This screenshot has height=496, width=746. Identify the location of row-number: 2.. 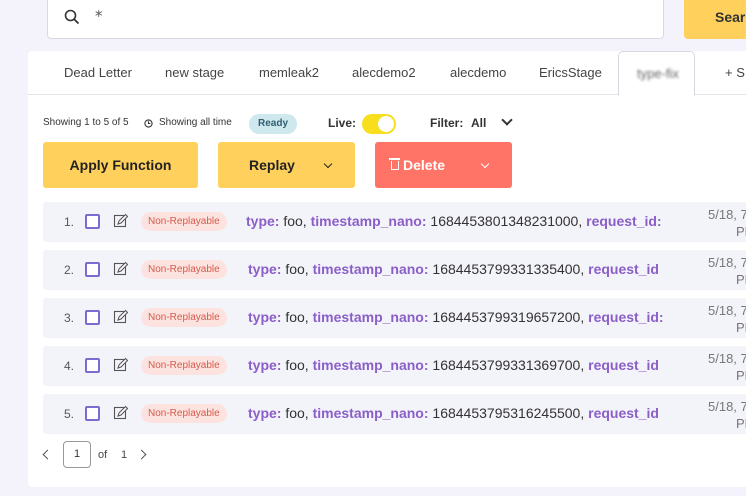
(69, 270).